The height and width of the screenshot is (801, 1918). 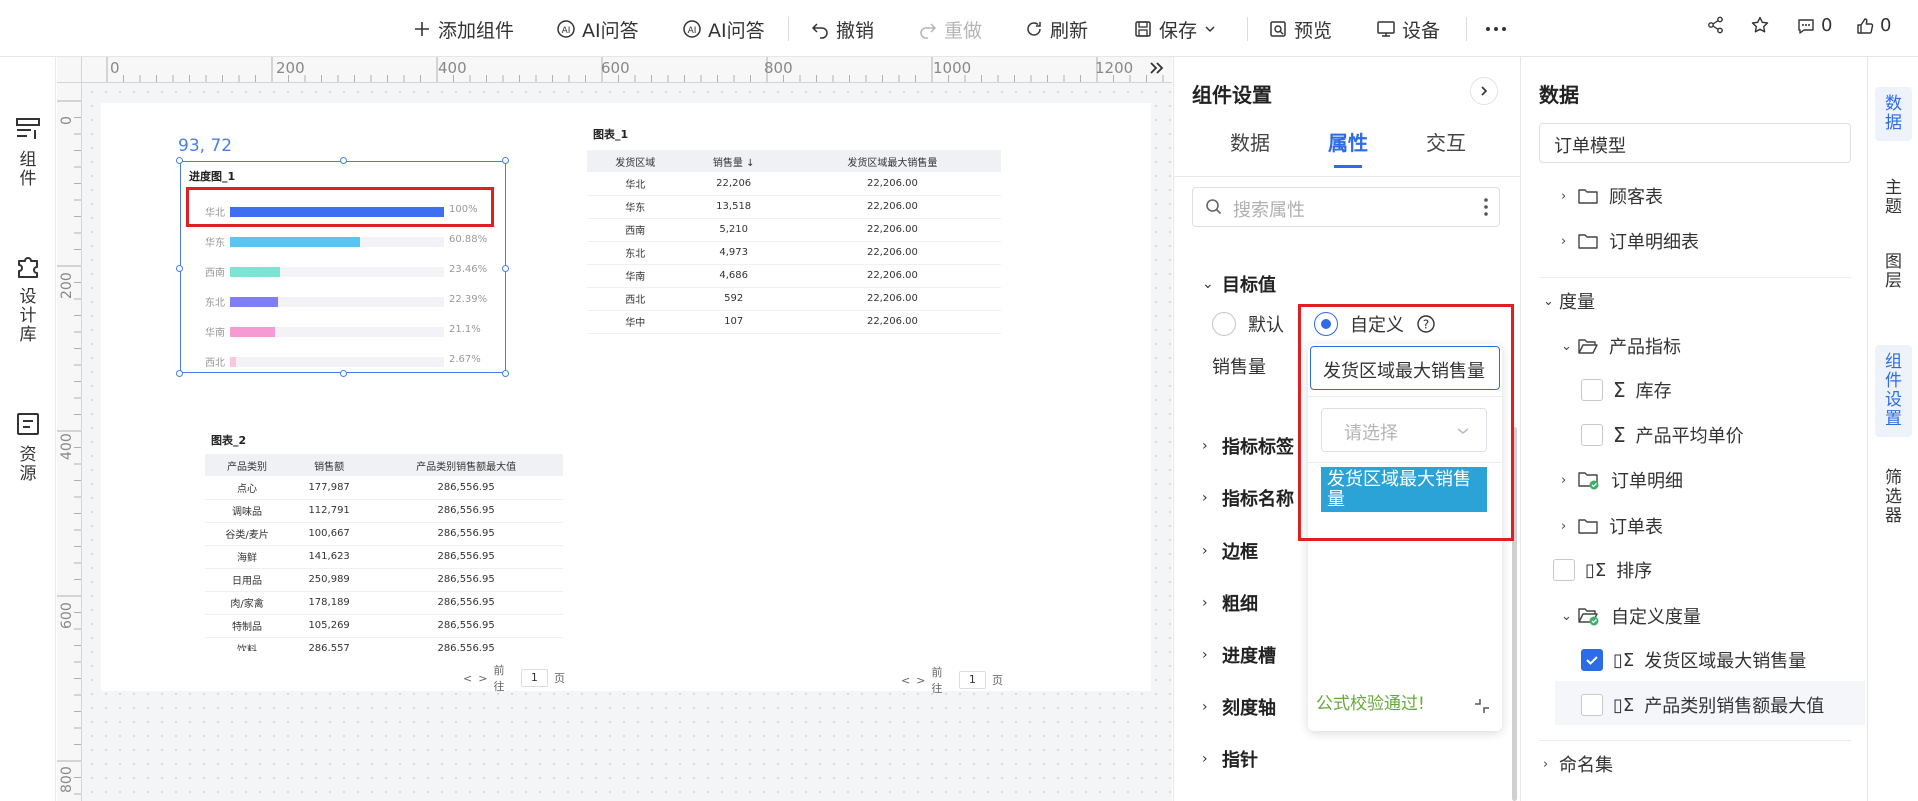 What do you see at coordinates (1621, 346) in the screenshot?
I see `tree-item-product-metrics: ⌄ 产品指标` at bounding box center [1621, 346].